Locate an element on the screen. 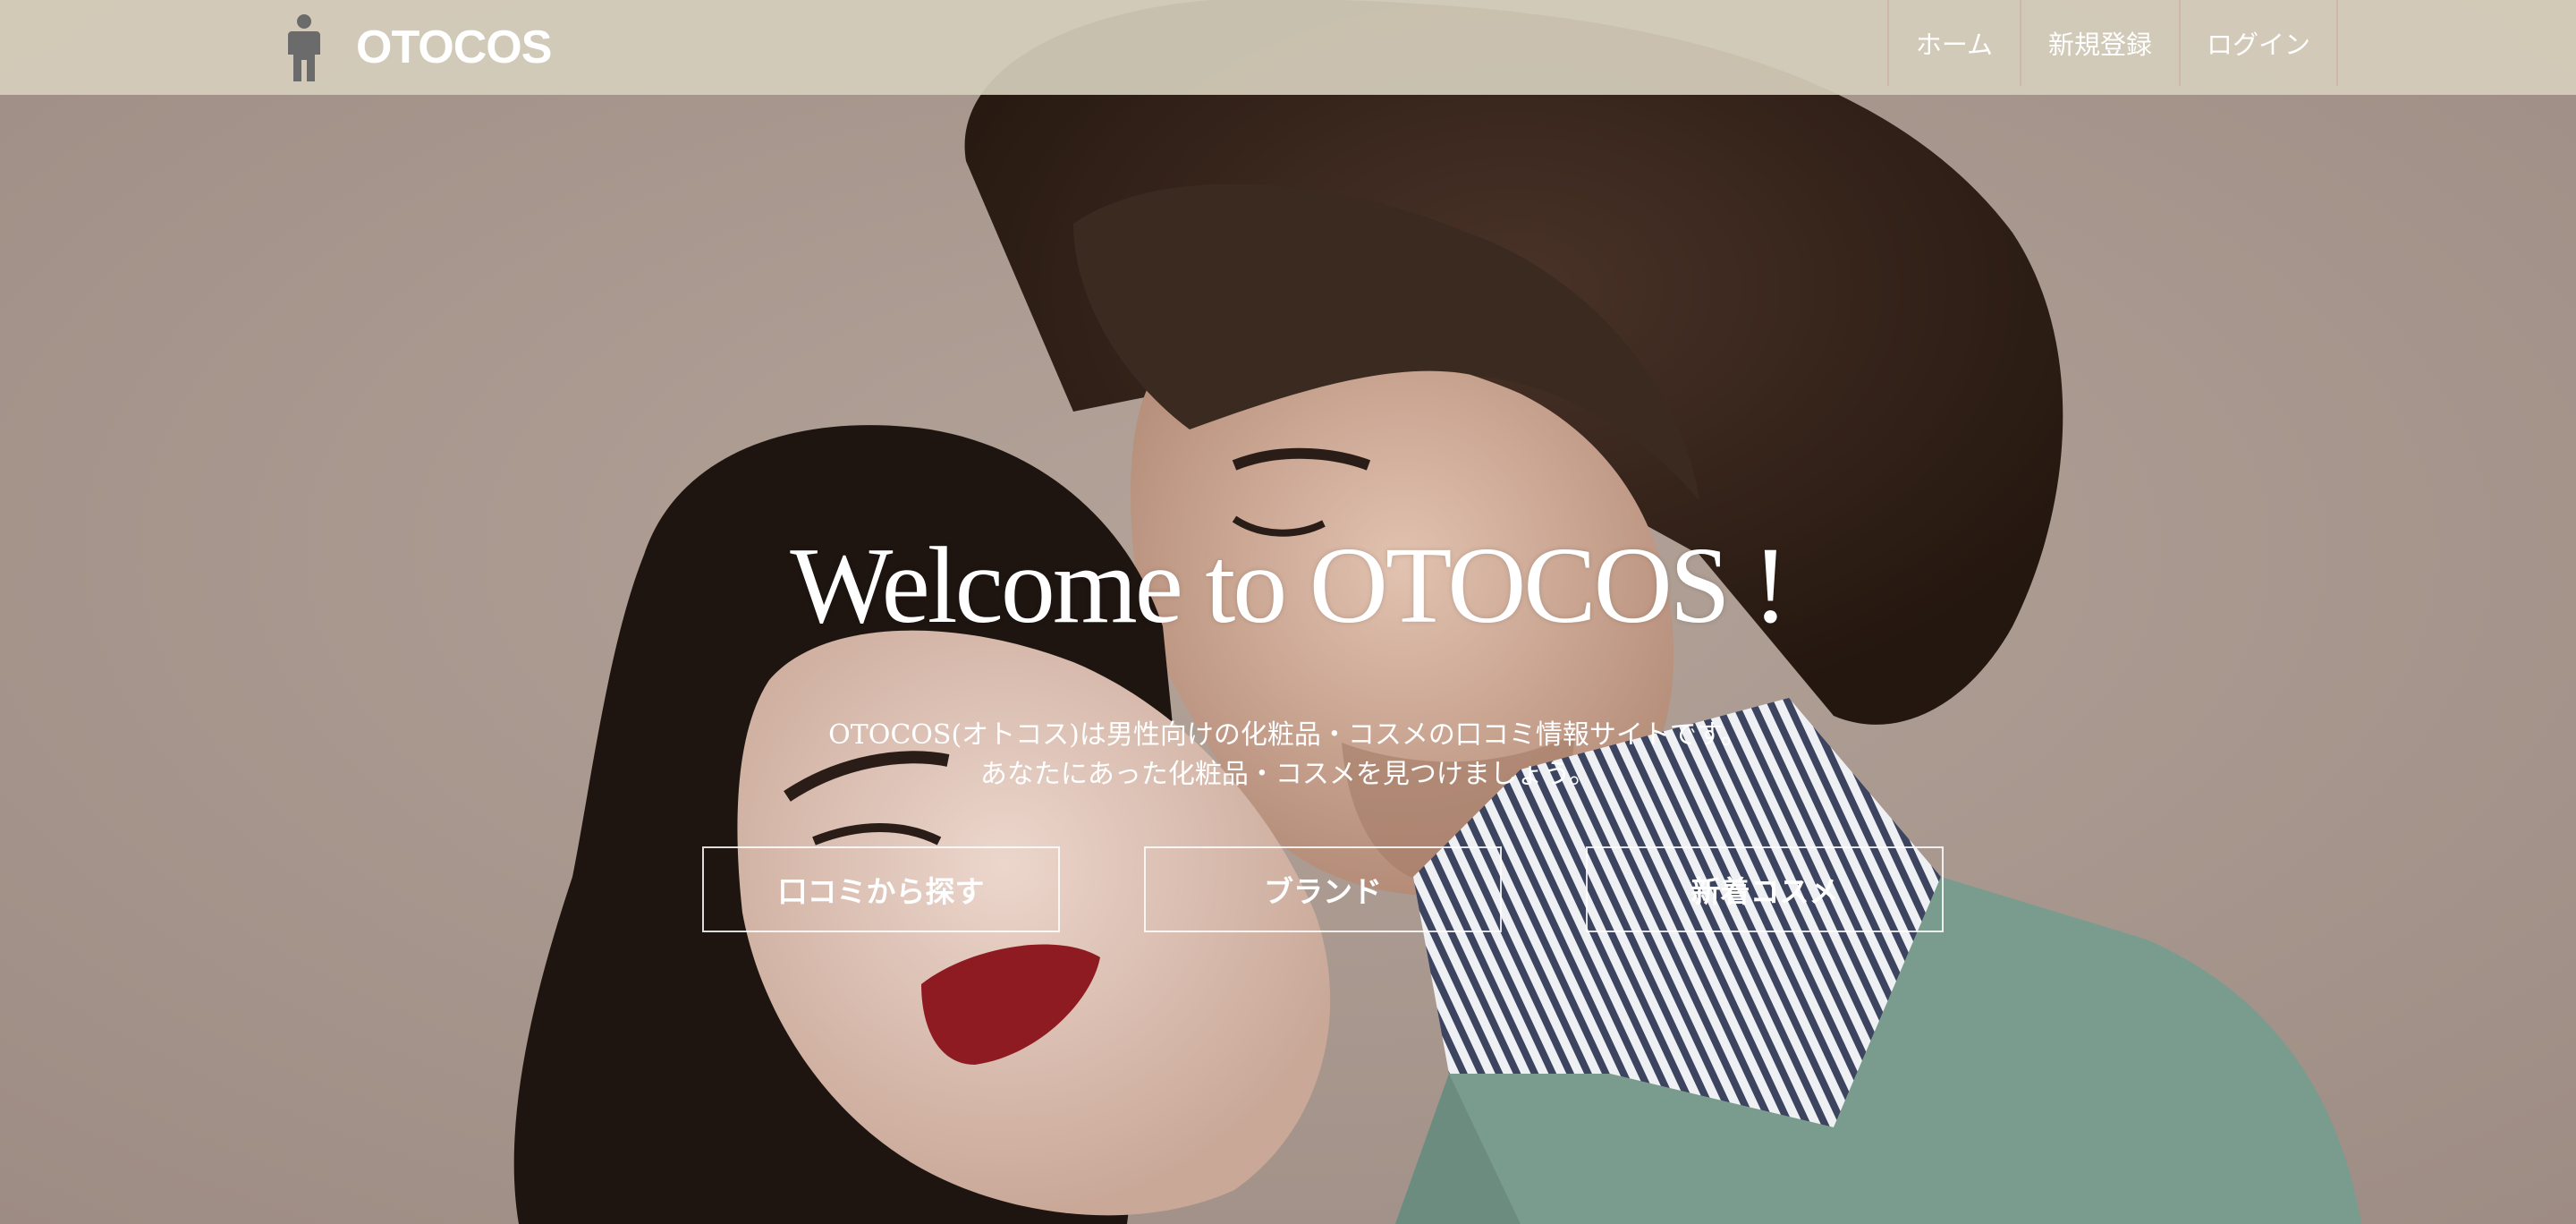  brand-logo-link: OTOCOS is located at coordinates (418, 47).